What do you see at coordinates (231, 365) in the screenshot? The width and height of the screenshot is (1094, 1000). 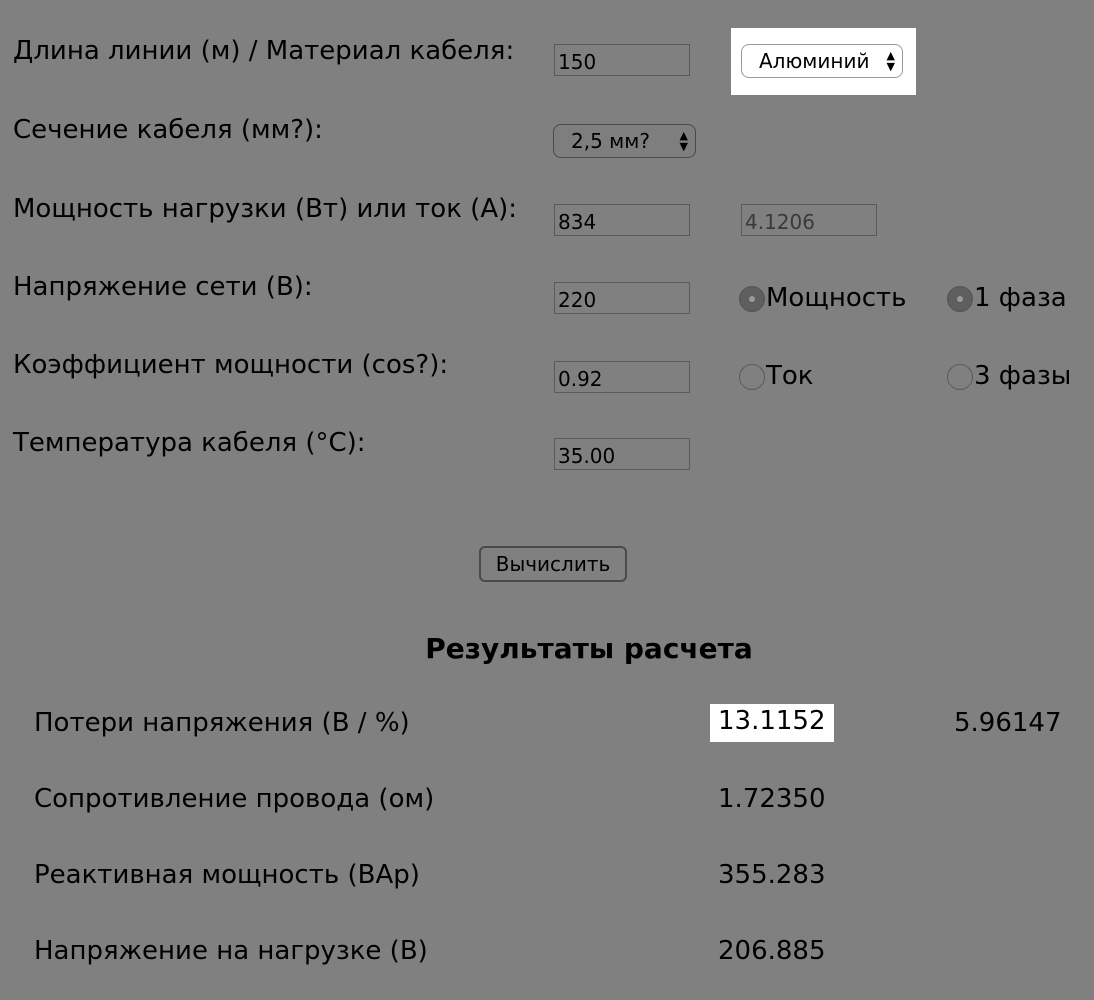 I see `power-factor-label: Коэффициент мощности (cos?):` at bounding box center [231, 365].